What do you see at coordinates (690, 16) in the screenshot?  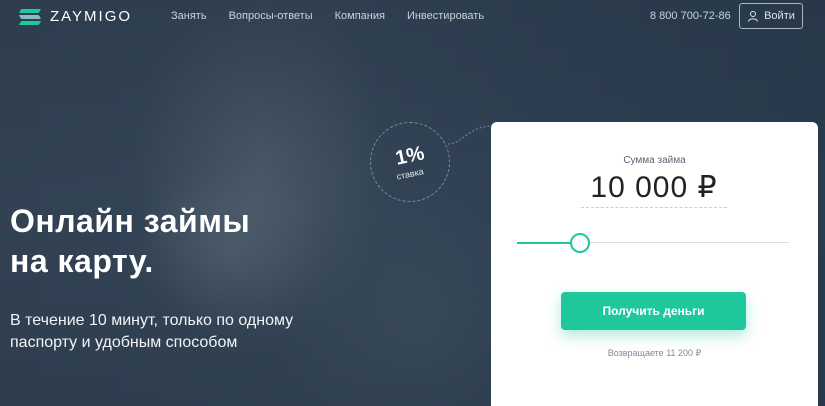 I see `phone-number: 8 800 700-72-86` at bounding box center [690, 16].